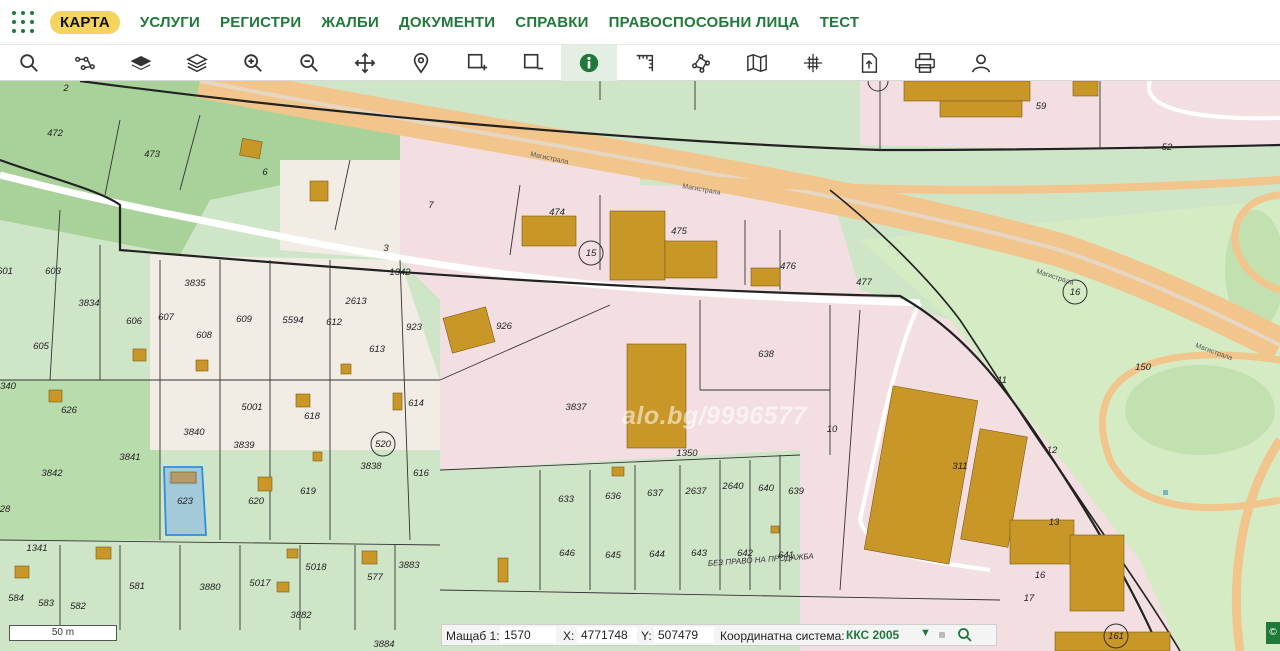 The width and height of the screenshot is (1280, 651). Describe the element at coordinates (29, 63) in the screenshot. I see `search-tool-button` at that location.